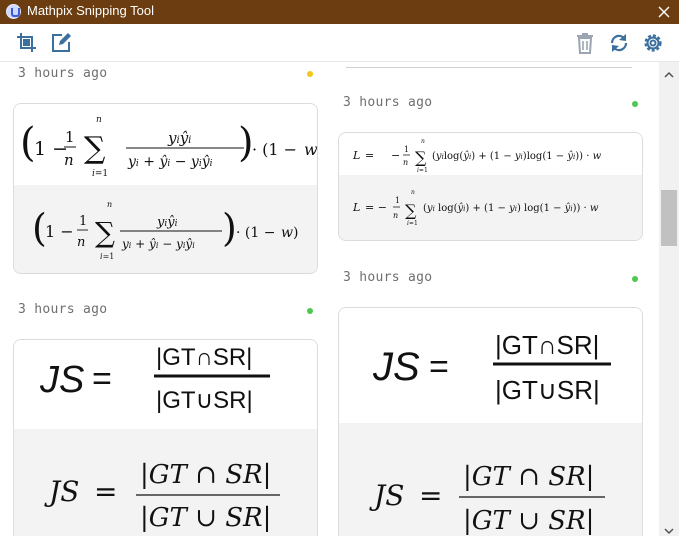 This screenshot has height=536, width=679. Describe the element at coordinates (204, 357) in the screenshot. I see `svg-text: |GT∩SR|` at that location.